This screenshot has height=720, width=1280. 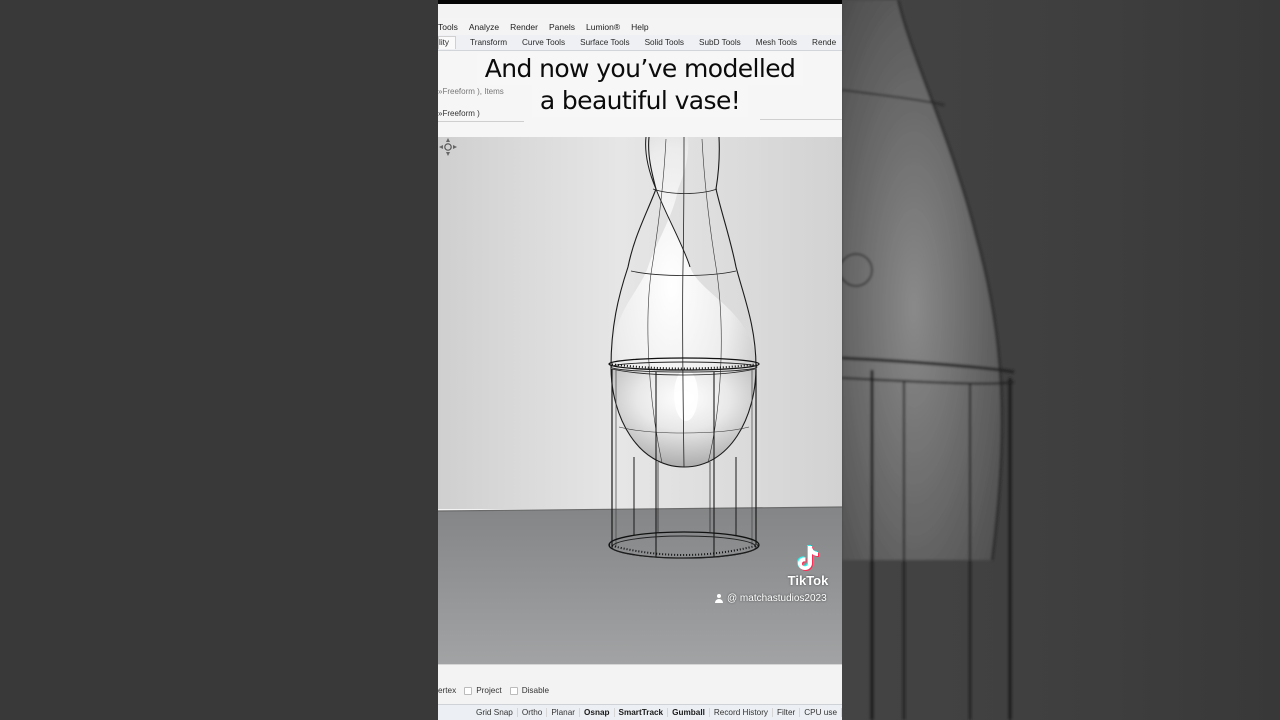 I want to click on tiktok-wordmark: TikTok, so click(x=808, y=580).